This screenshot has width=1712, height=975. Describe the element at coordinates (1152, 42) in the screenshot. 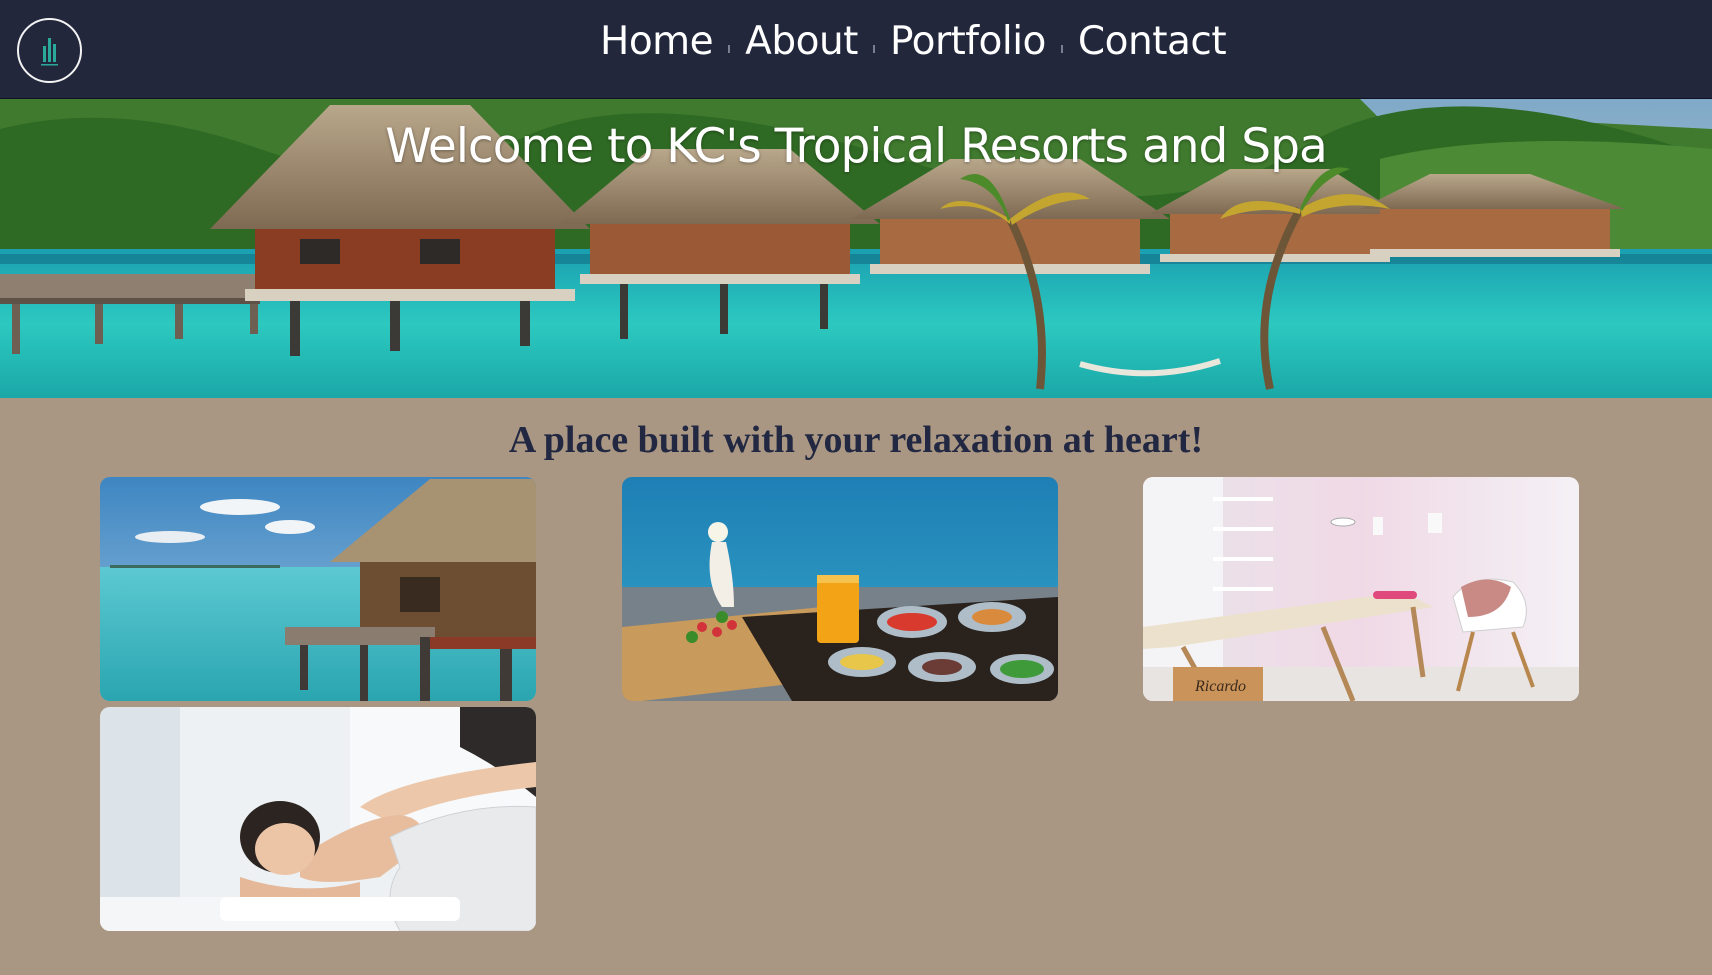

I see `nav-contact-link: Contact` at that location.